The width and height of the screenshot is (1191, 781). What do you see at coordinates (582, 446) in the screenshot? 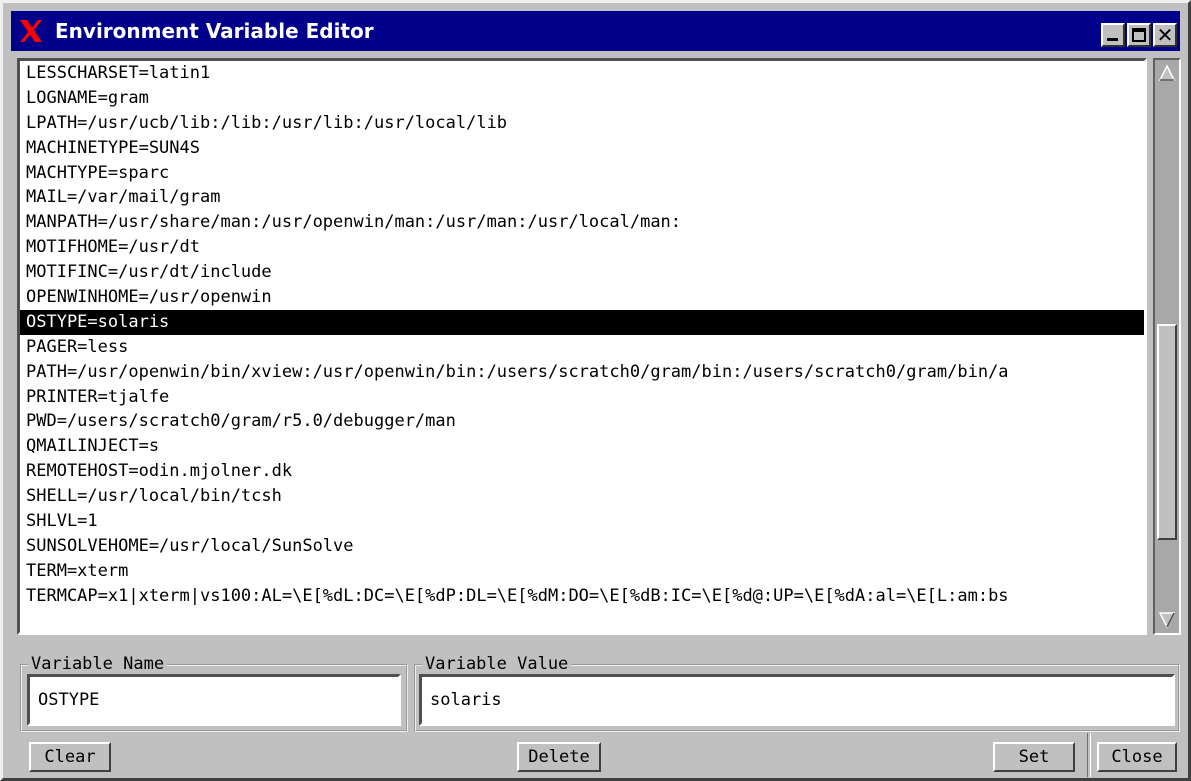
I see `list-item: QMAILINJECT=s` at bounding box center [582, 446].